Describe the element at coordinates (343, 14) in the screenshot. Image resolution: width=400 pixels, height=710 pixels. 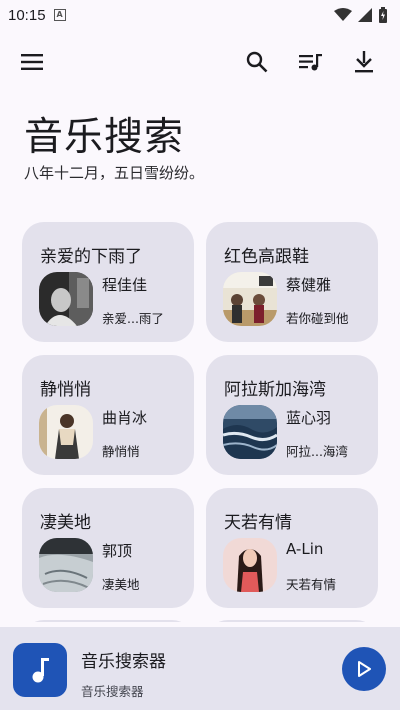
I see `wifi-icon` at that location.